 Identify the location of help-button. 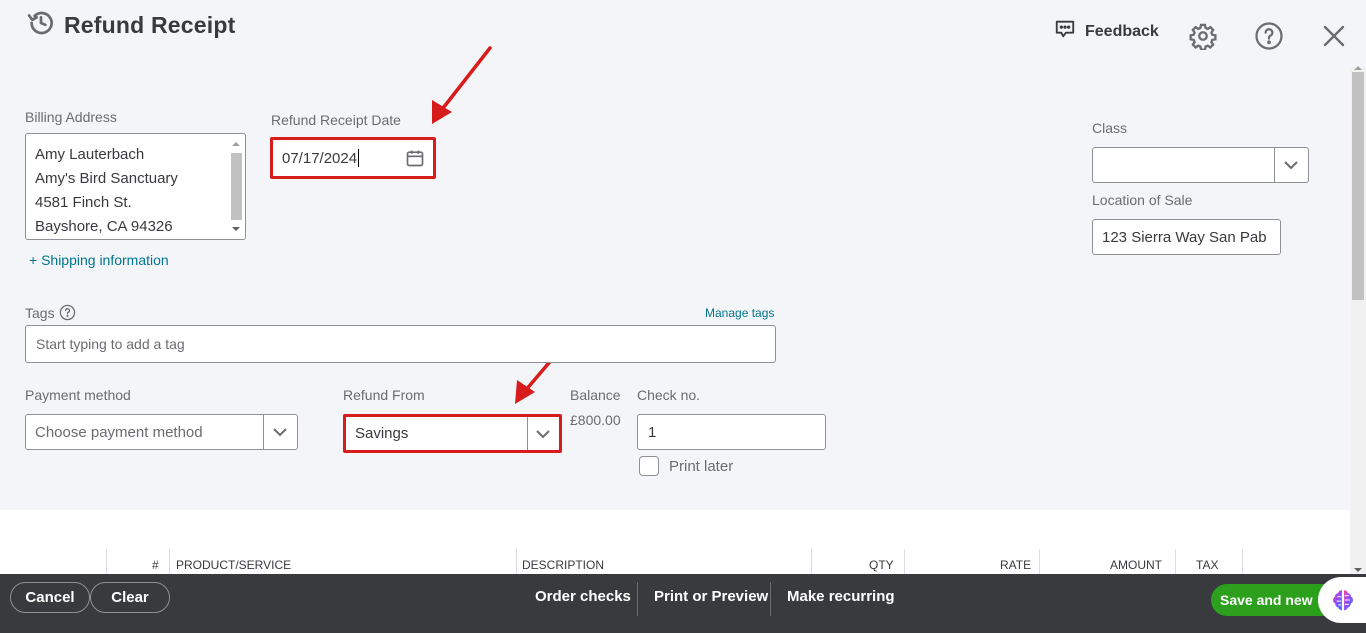
(1269, 36).